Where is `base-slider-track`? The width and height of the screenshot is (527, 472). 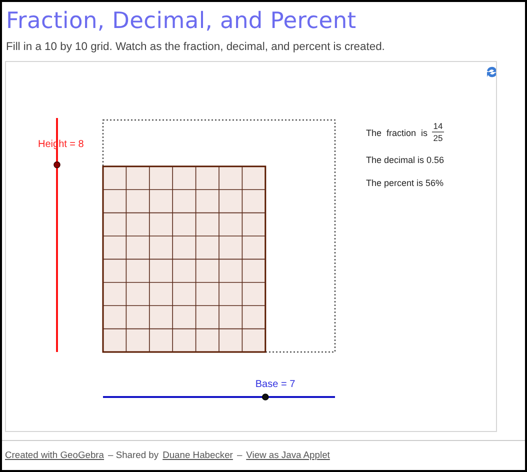 base-slider-track is located at coordinates (219, 397).